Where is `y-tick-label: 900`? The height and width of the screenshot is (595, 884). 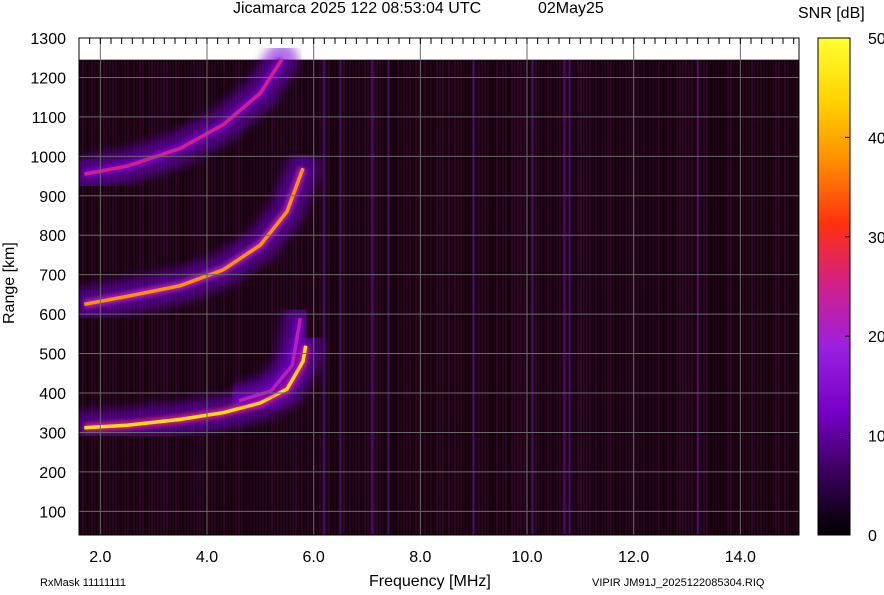 y-tick-label: 900 is located at coordinates (52, 197).